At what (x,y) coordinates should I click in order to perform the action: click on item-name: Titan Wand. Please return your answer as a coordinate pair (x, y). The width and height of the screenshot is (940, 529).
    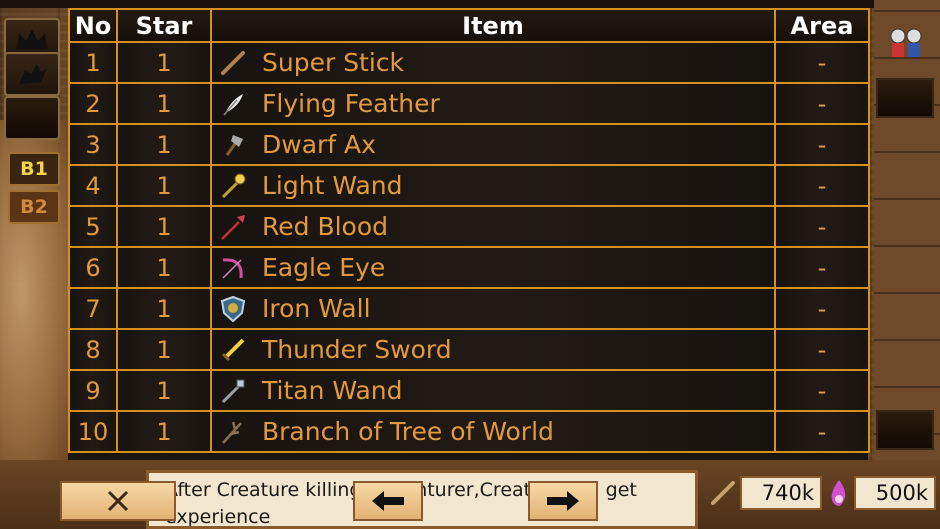
    Looking at the image, I should click on (332, 390).